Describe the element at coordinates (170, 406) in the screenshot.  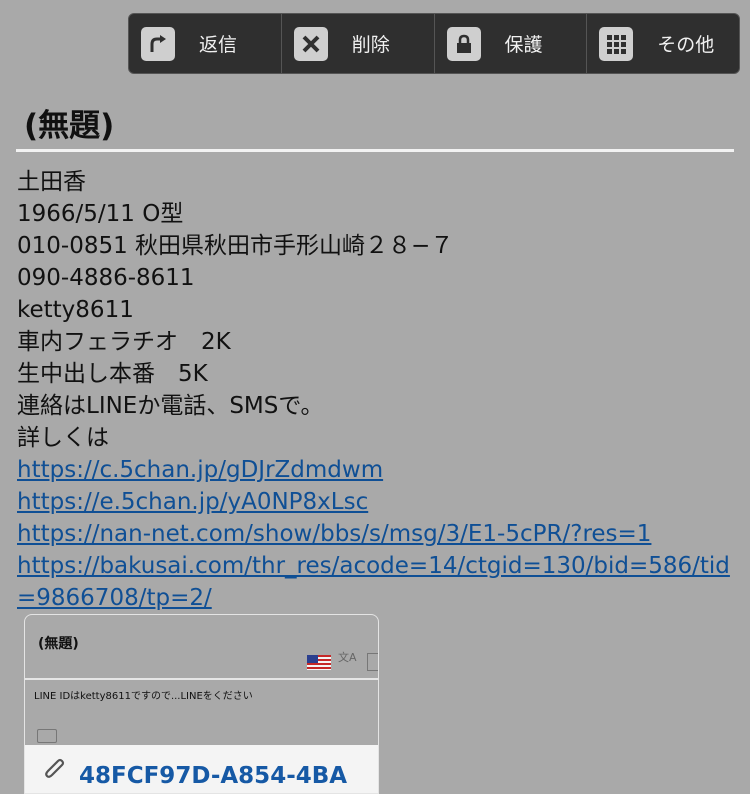
I see `body-line: 連絡はLINEか電話、SMSで。` at that location.